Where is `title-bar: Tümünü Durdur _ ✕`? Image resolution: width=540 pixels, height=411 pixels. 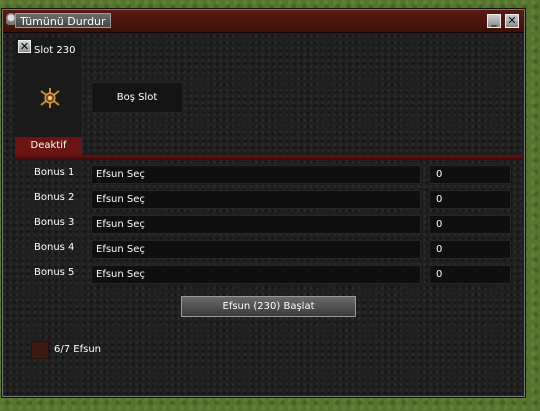
title-bar: Tümünü Durdur _ ✕ is located at coordinates (263, 21).